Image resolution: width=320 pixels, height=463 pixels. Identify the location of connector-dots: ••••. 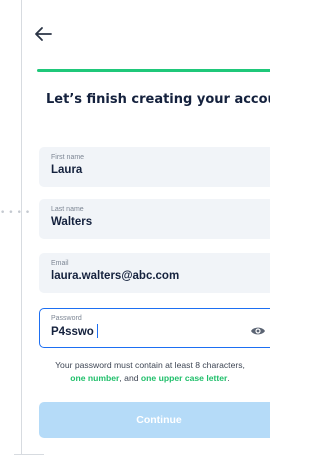
(17, 213).